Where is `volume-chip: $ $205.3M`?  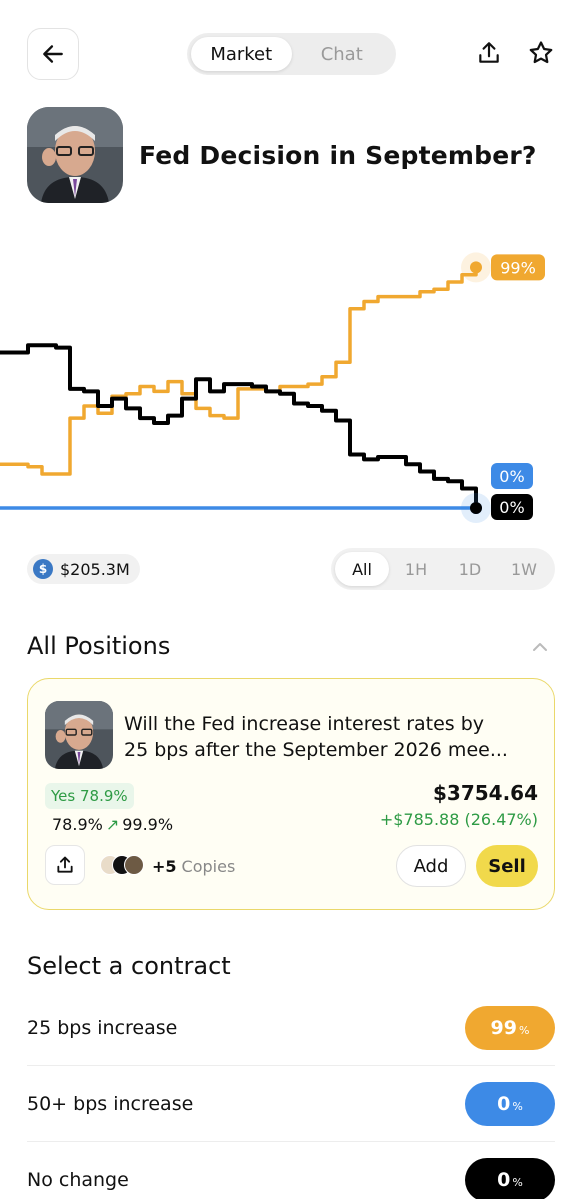 volume-chip: $ $205.3M is located at coordinates (83, 569).